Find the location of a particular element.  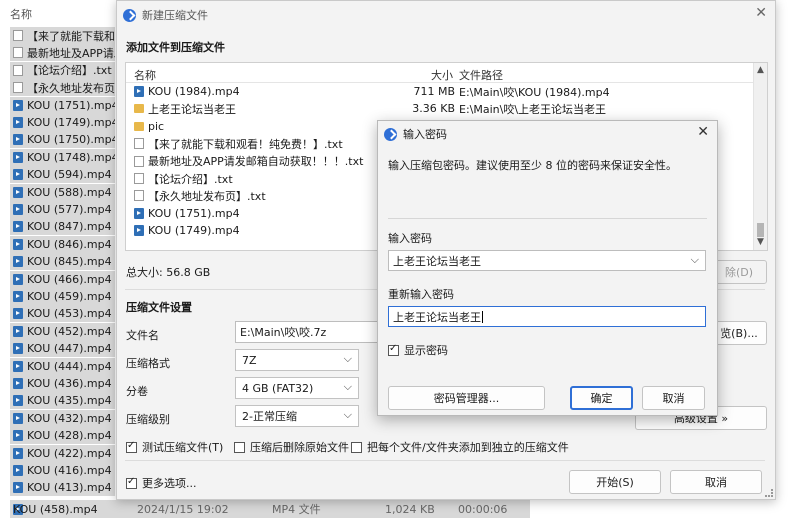

split-label: 分卷 is located at coordinates (137, 391).